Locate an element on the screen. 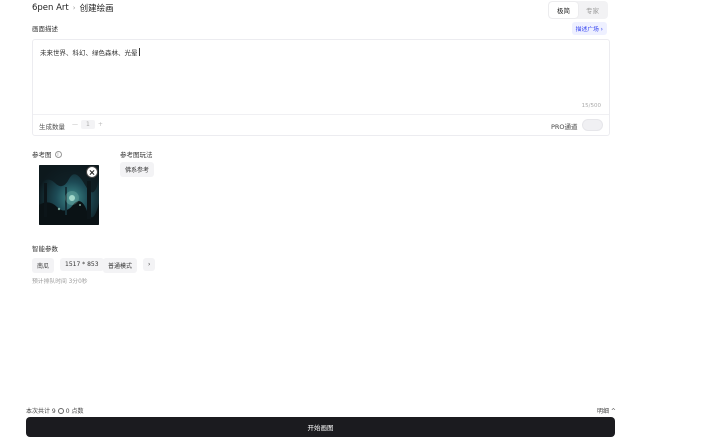 This screenshot has width=720, height=440. reference-play-label: 参考图玩法 is located at coordinates (136, 155).